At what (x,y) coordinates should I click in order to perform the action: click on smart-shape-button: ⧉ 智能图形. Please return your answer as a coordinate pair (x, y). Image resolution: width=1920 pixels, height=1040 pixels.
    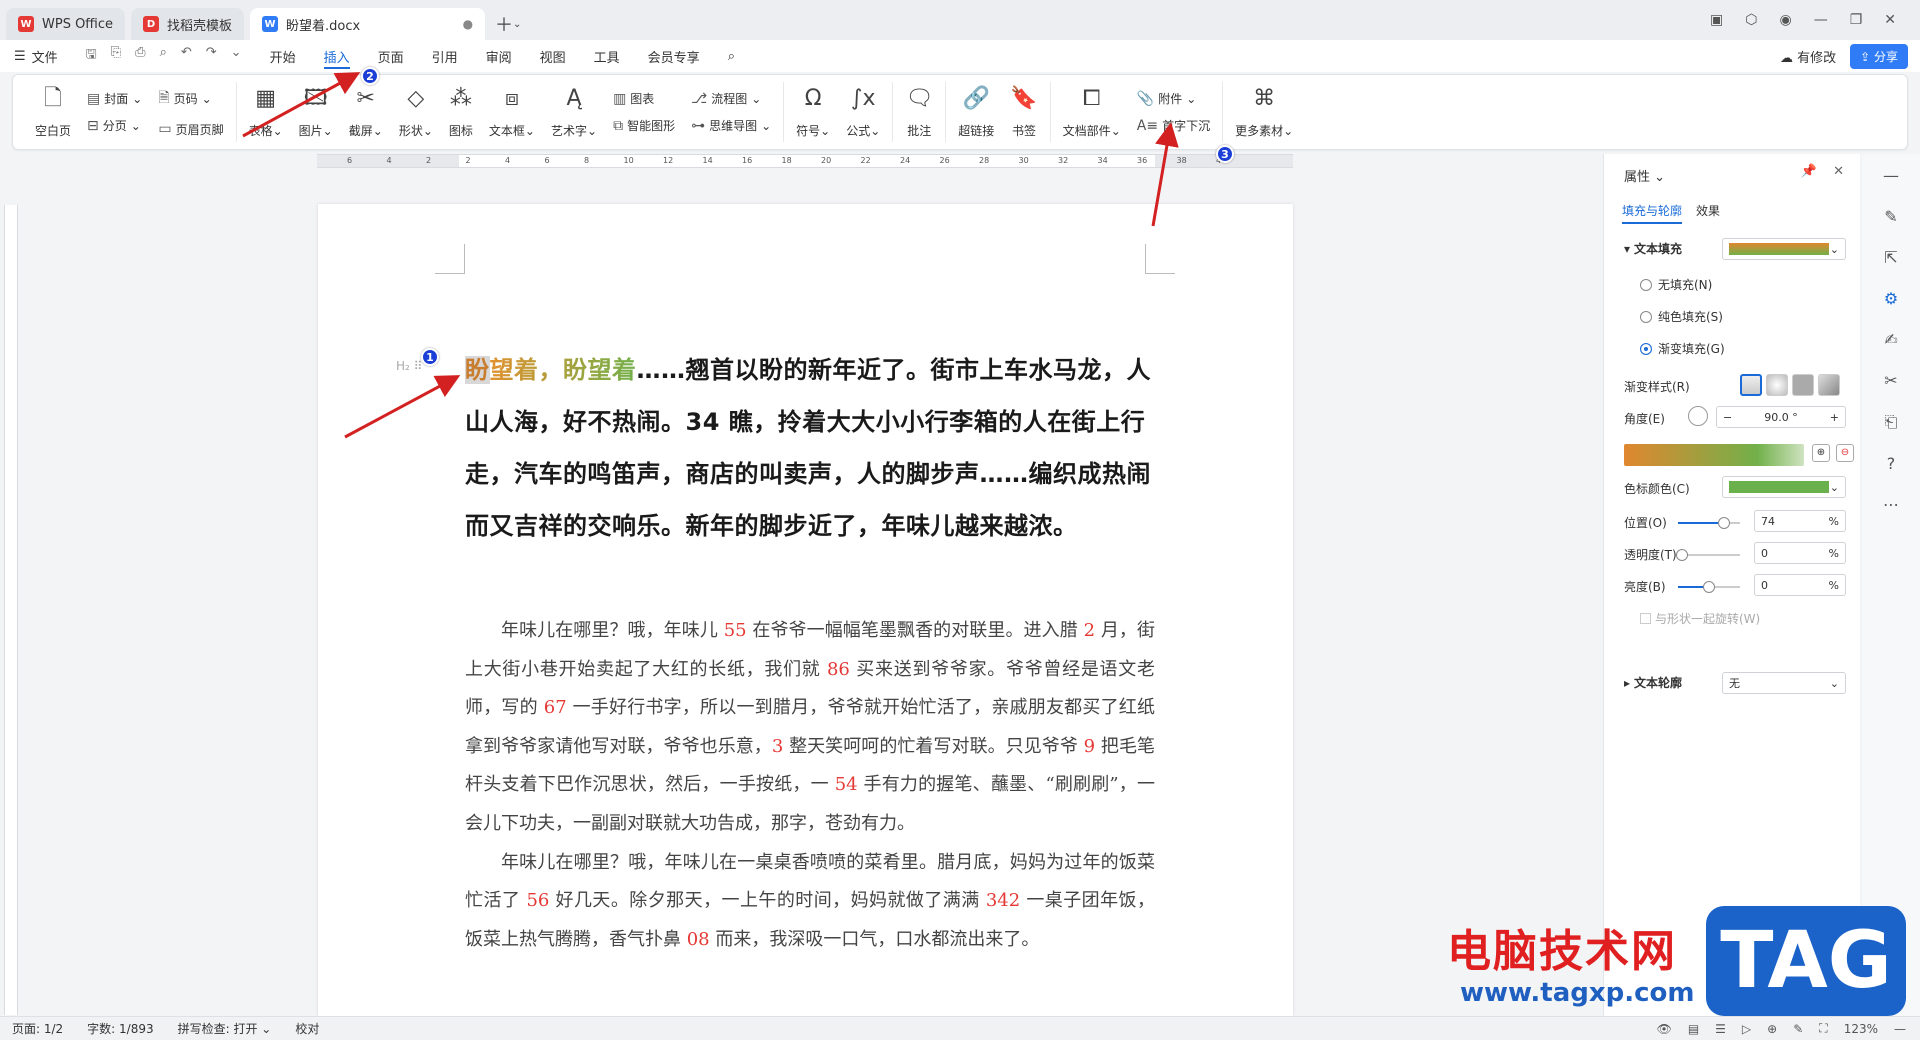
    Looking at the image, I should click on (644, 125).